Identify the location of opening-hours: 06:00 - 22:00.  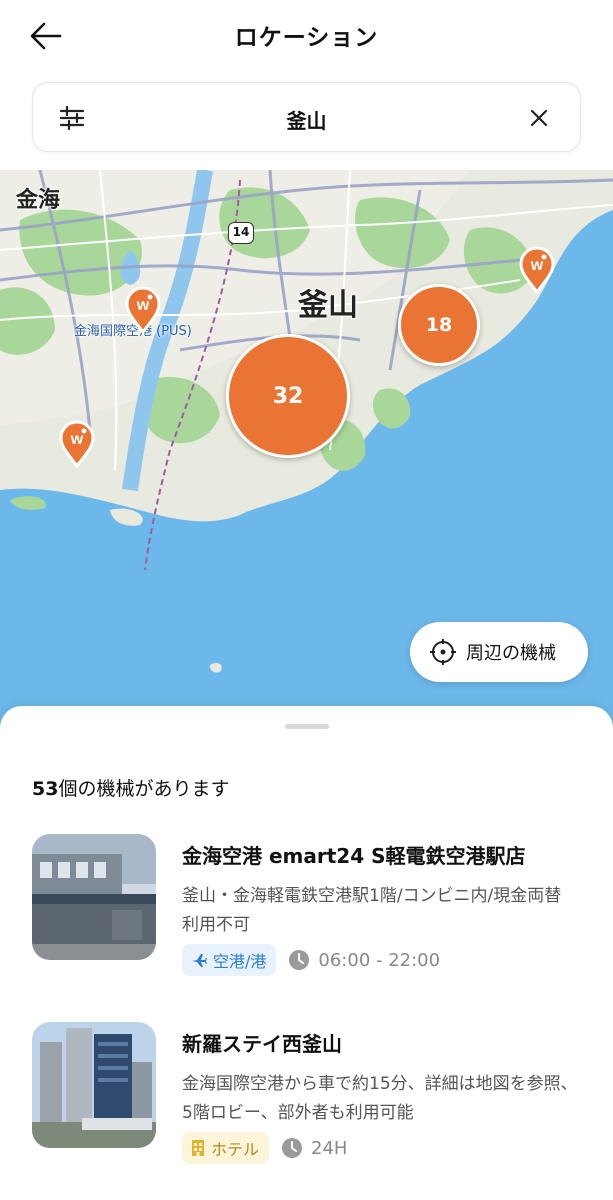
(364, 960).